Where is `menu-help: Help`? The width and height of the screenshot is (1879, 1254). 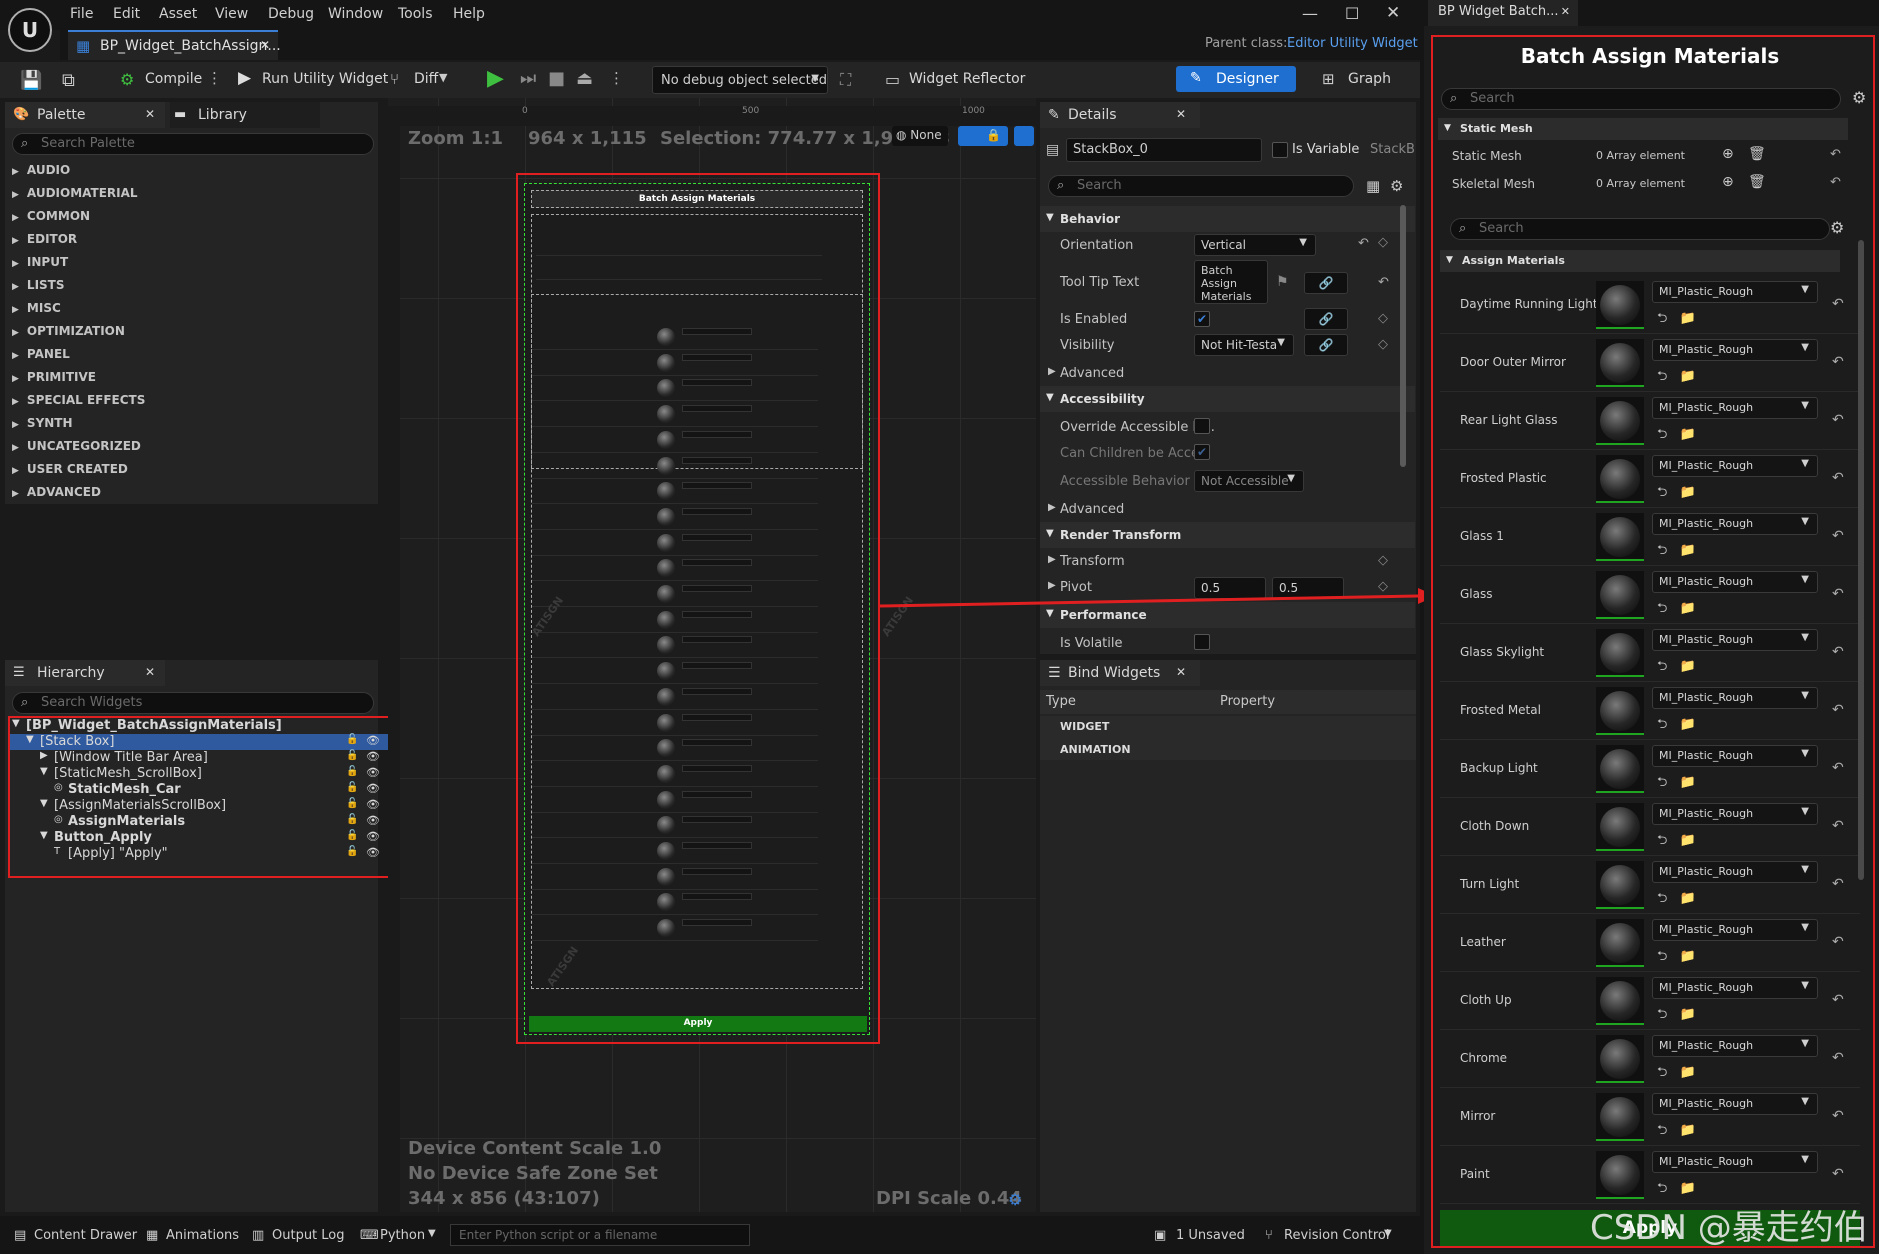 menu-help: Help is located at coordinates (469, 14).